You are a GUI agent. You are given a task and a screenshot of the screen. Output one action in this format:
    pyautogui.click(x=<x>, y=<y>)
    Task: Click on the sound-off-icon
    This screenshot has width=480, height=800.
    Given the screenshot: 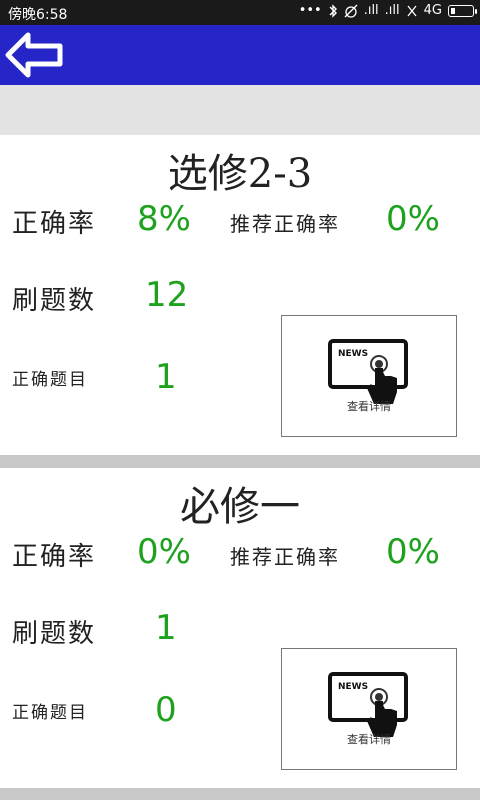 What is the action you would take?
    pyautogui.click(x=412, y=10)
    